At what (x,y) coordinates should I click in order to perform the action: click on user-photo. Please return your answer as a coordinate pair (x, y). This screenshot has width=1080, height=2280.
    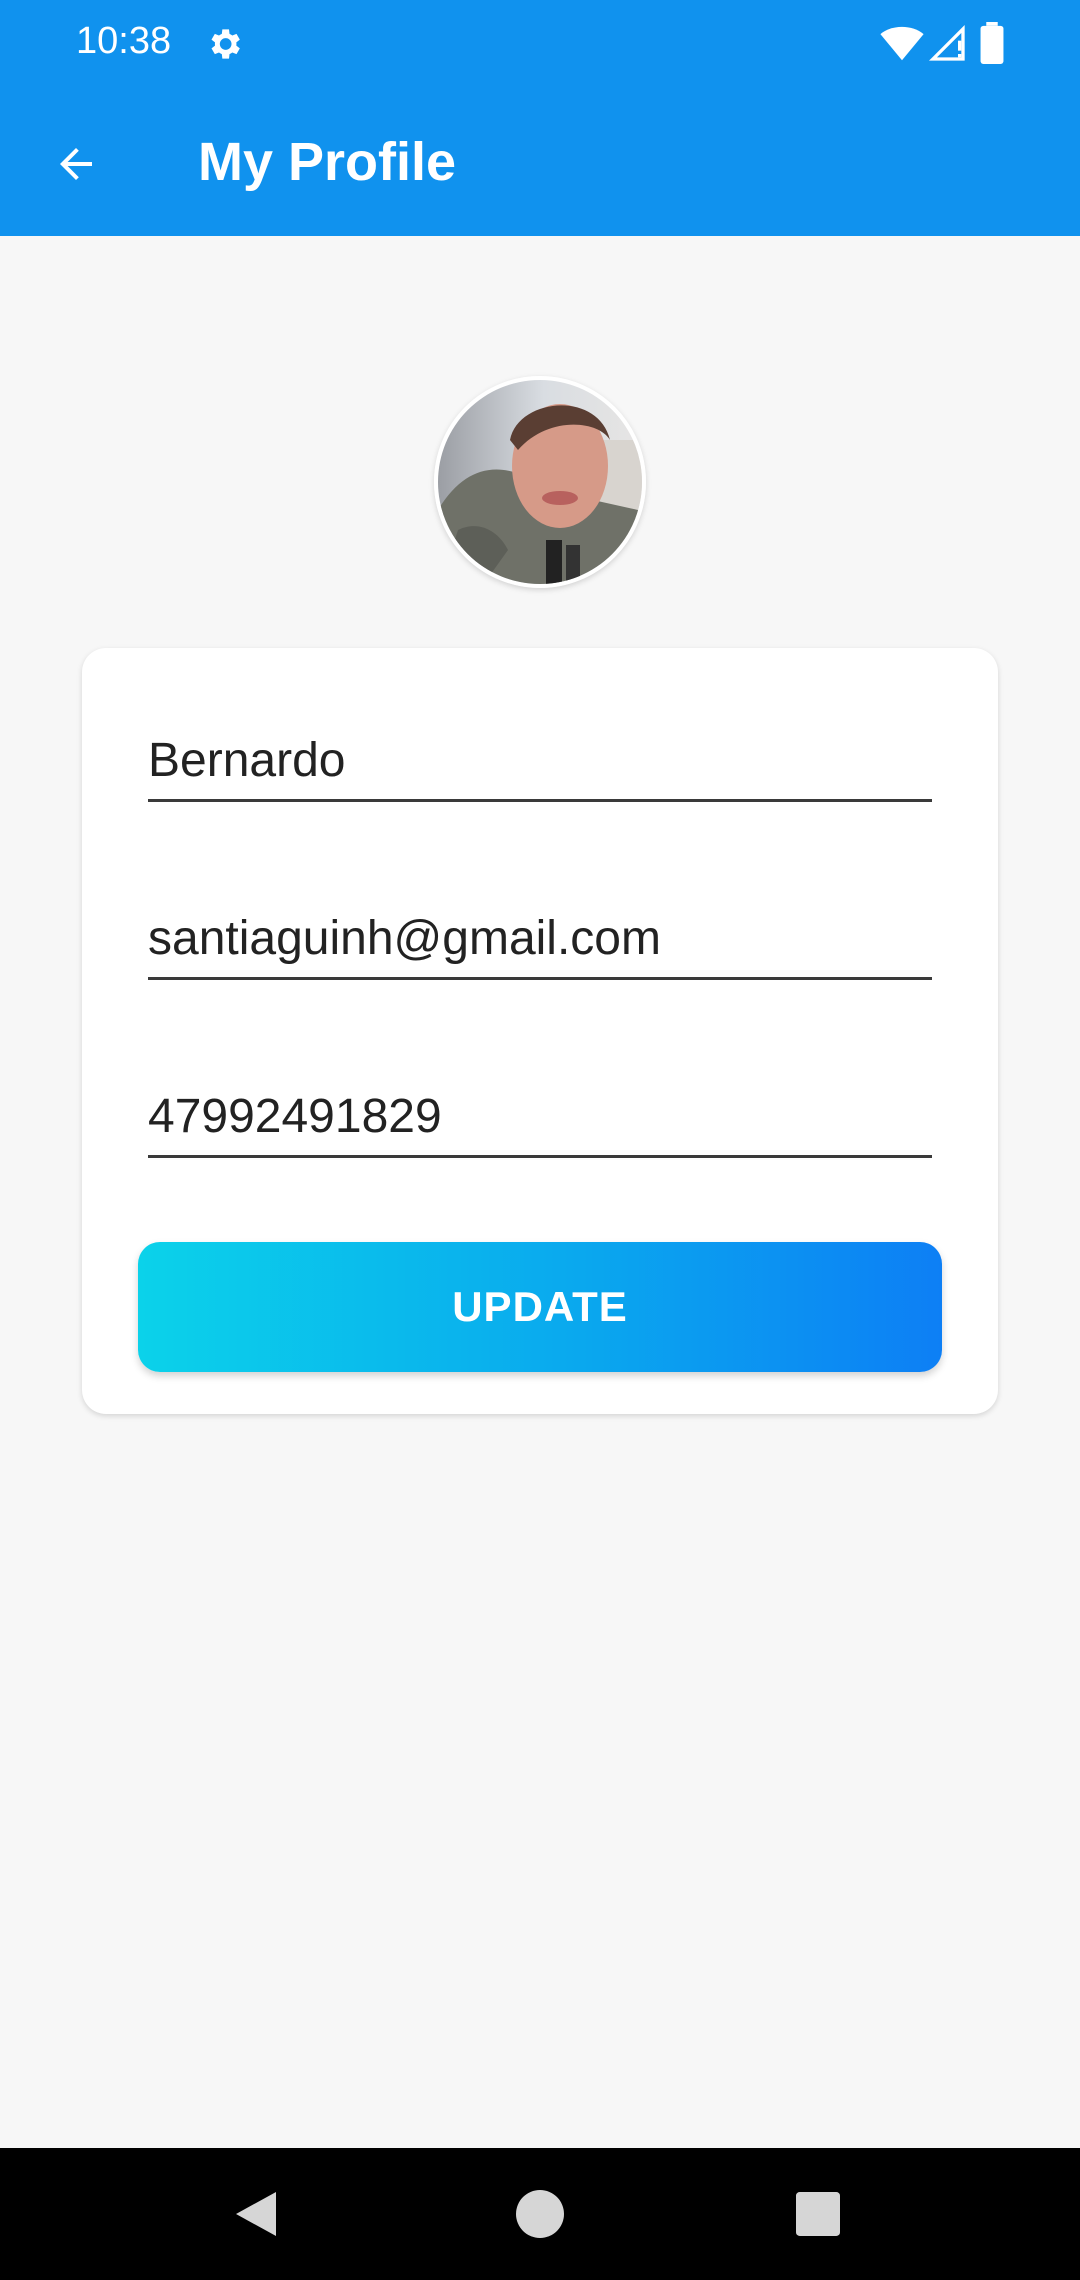
    Looking at the image, I should click on (540, 482).